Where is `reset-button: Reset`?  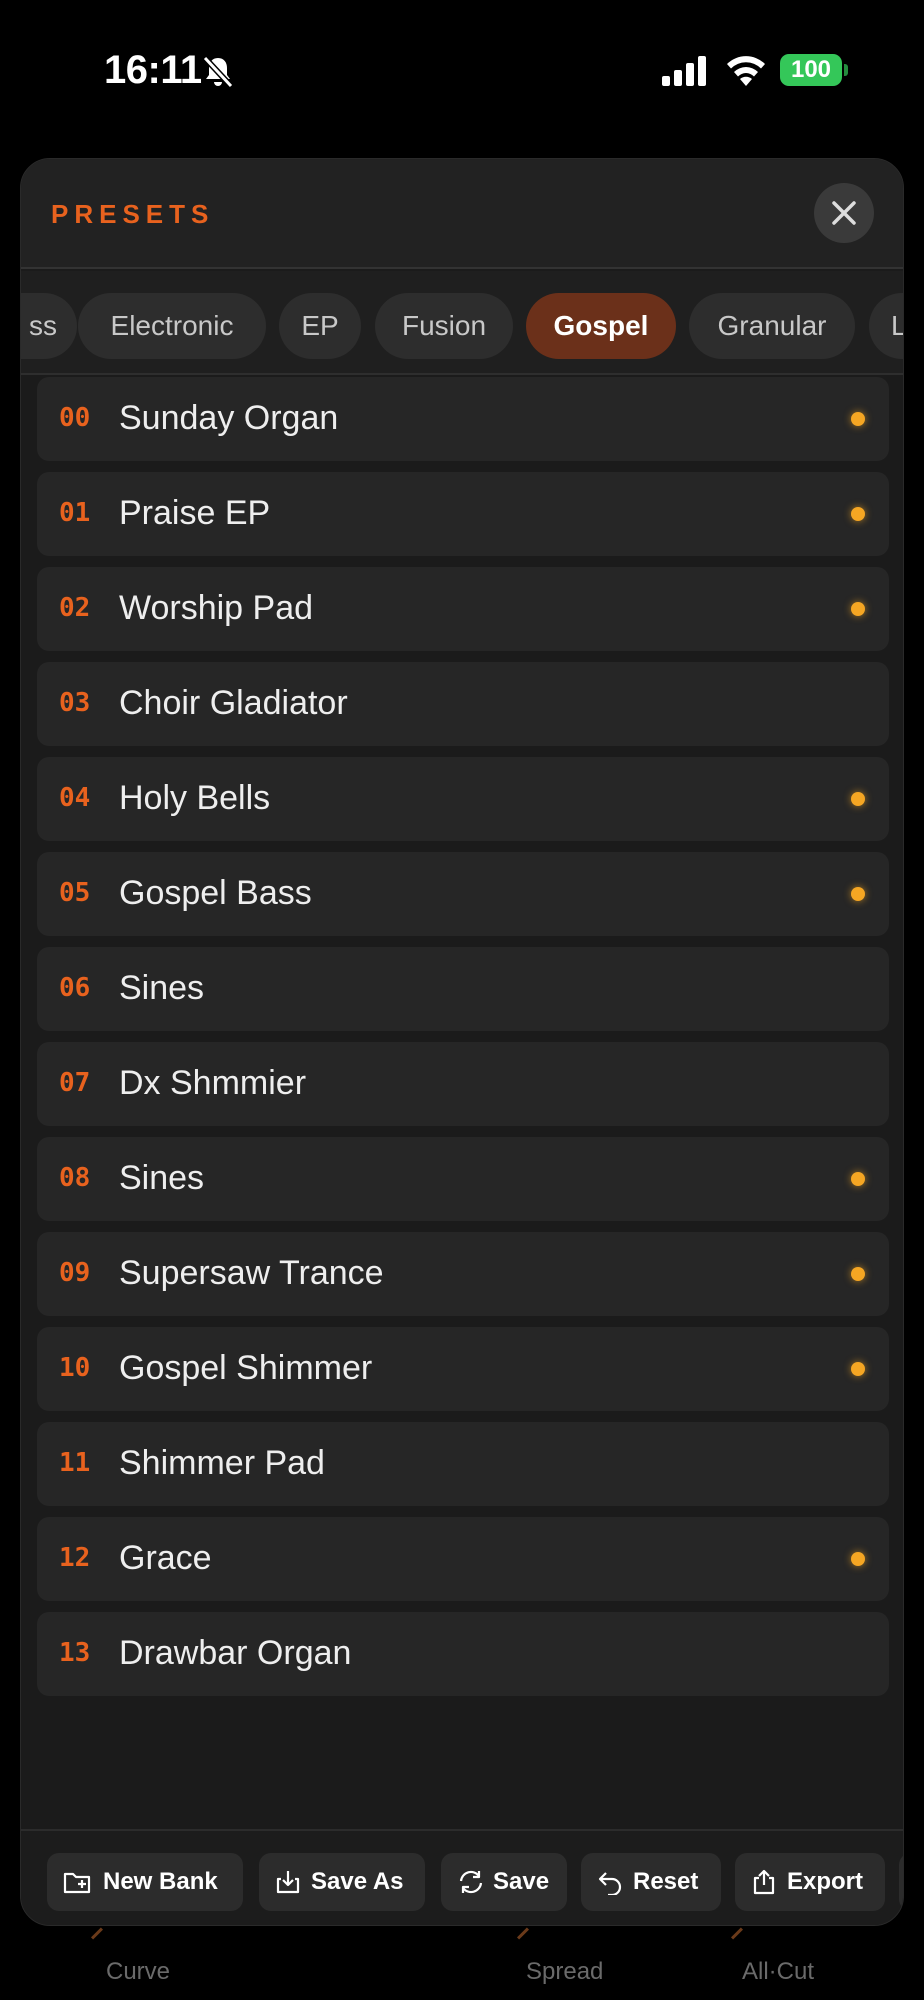 reset-button: Reset is located at coordinates (651, 1882).